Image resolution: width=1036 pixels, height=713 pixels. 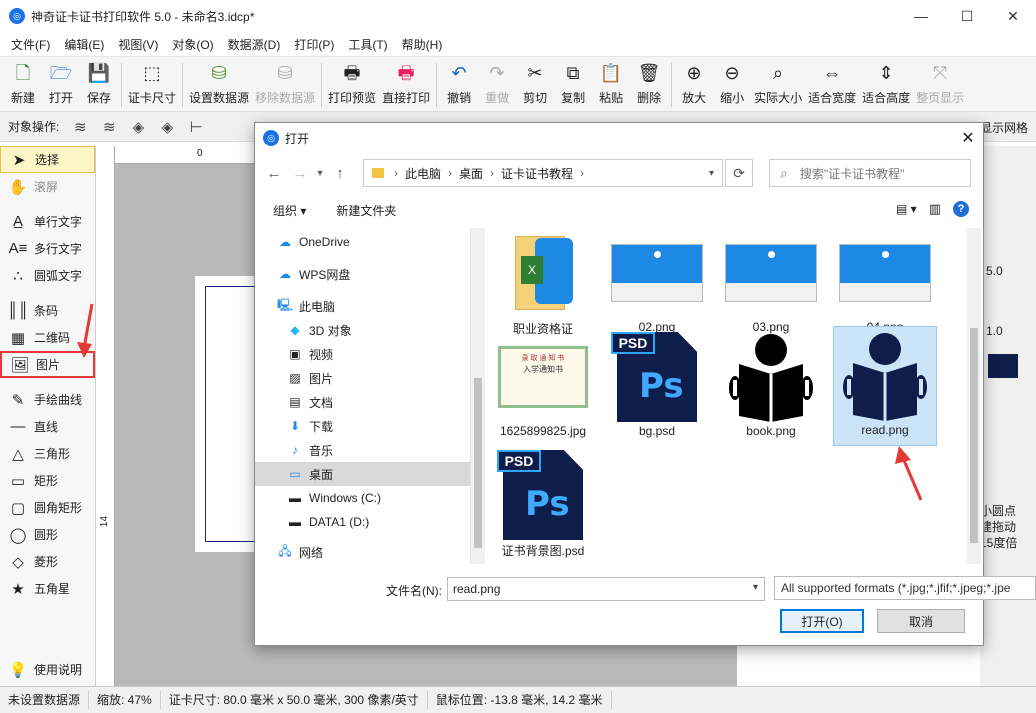 I want to click on tool-rect: ▭ 矩形, so click(x=47, y=480).